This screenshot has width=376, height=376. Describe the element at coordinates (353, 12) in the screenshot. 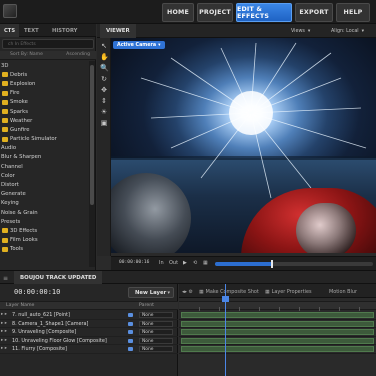

I see `menu-help-button: HELP` at that location.